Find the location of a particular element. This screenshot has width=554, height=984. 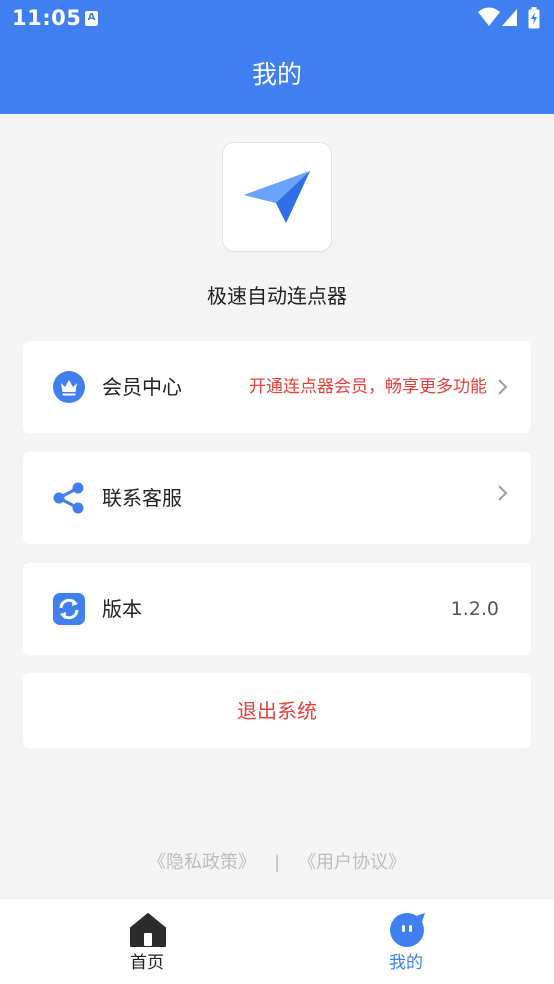

app-logo is located at coordinates (277, 197).